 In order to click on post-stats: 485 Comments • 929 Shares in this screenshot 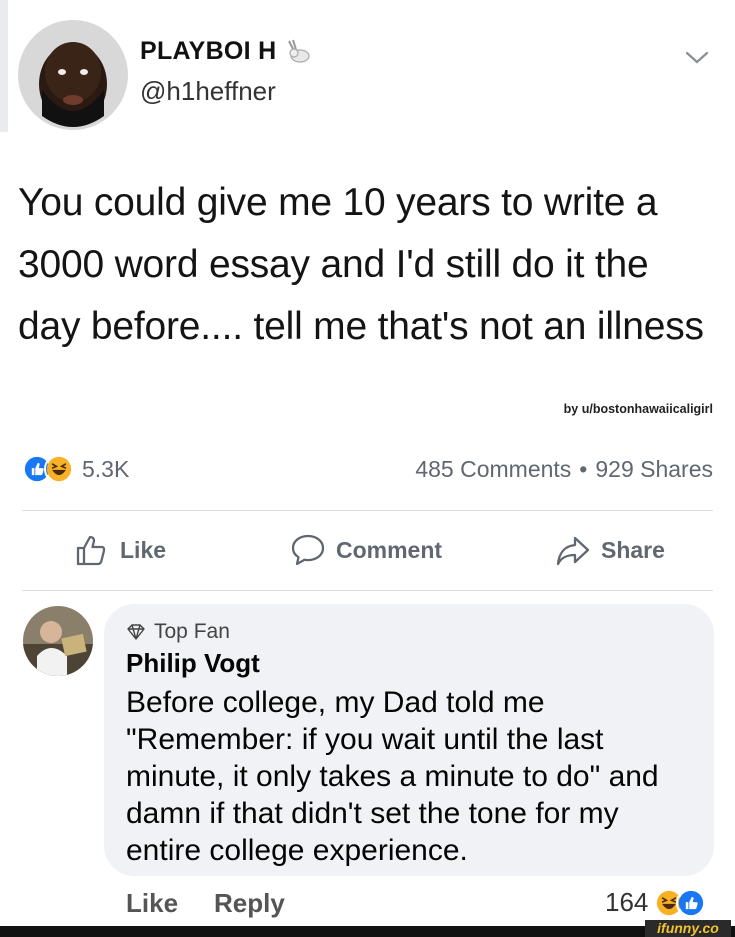, I will do `click(564, 469)`.